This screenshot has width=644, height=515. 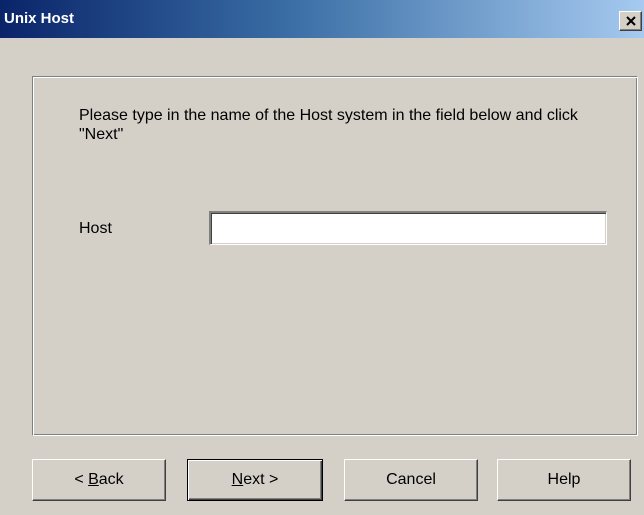 I want to click on back-button: < Back, so click(x=99, y=480).